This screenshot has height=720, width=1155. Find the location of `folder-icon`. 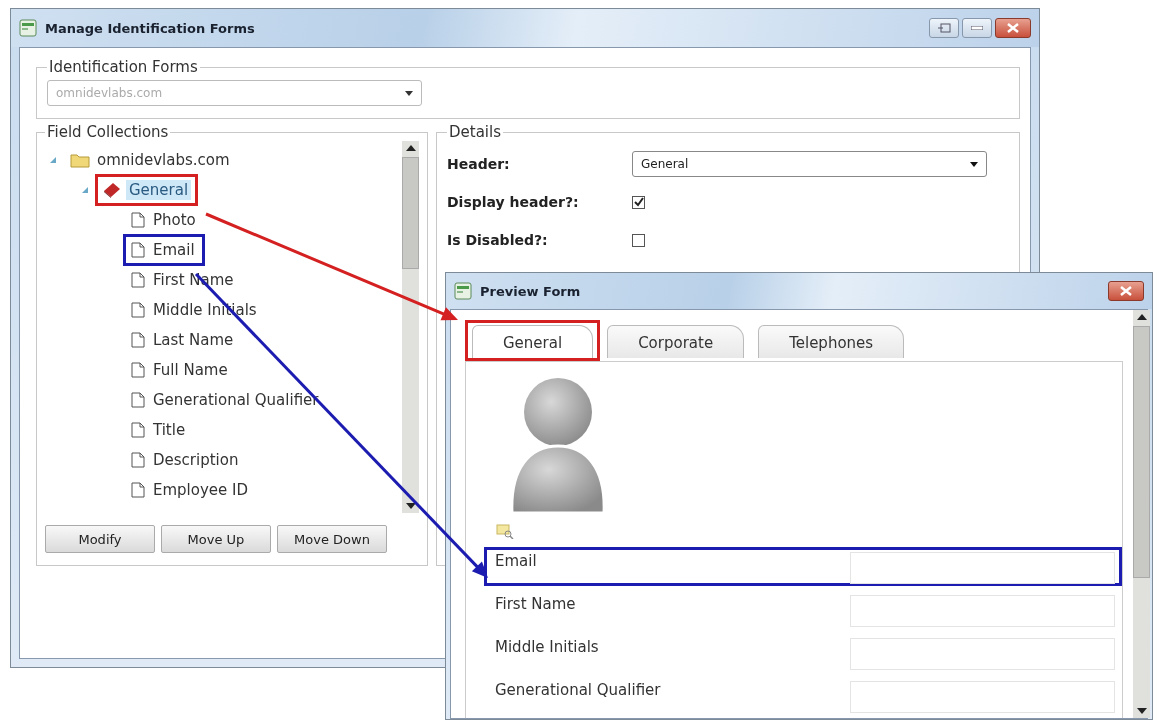

folder-icon is located at coordinates (80, 160).